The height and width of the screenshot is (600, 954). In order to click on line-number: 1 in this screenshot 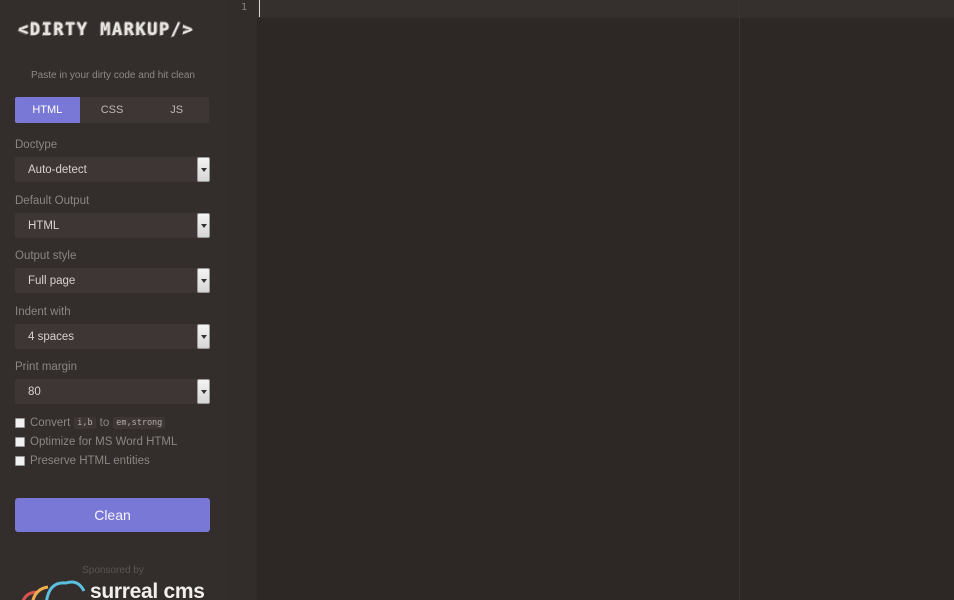, I will do `click(243, 7)`.